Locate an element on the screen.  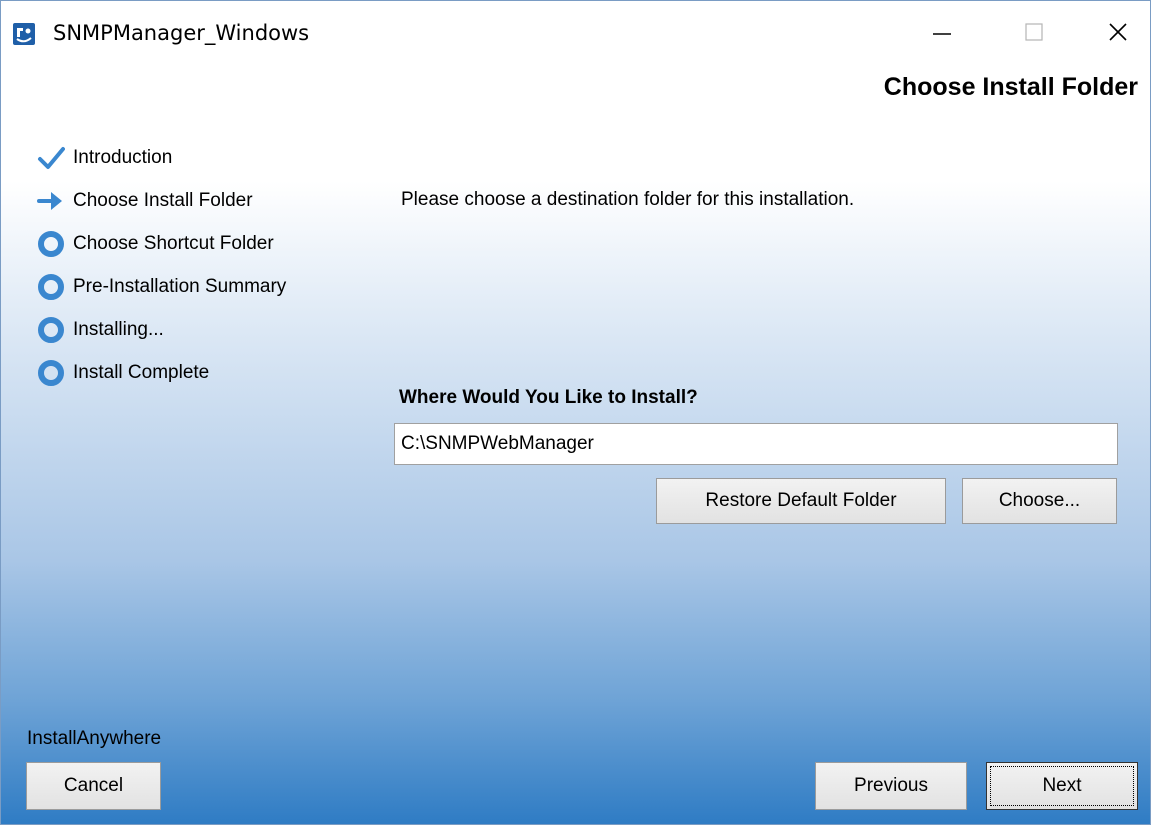
step-pre-installation-summary: Pre-Installation Summary is located at coordinates (202, 287).